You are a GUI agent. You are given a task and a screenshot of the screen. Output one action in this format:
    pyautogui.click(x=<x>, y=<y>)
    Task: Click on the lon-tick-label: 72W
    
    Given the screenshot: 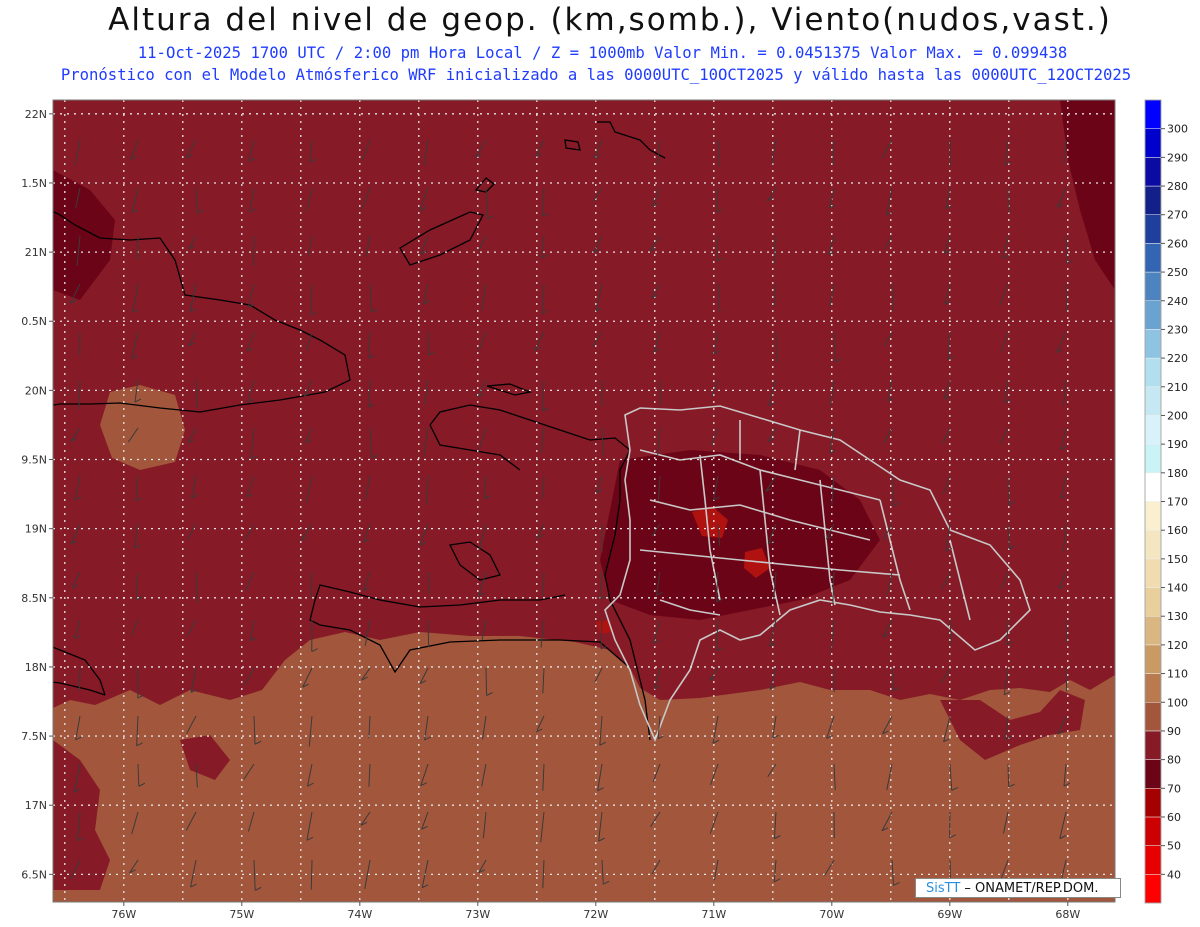 What is the action you would take?
    pyautogui.click(x=595, y=914)
    